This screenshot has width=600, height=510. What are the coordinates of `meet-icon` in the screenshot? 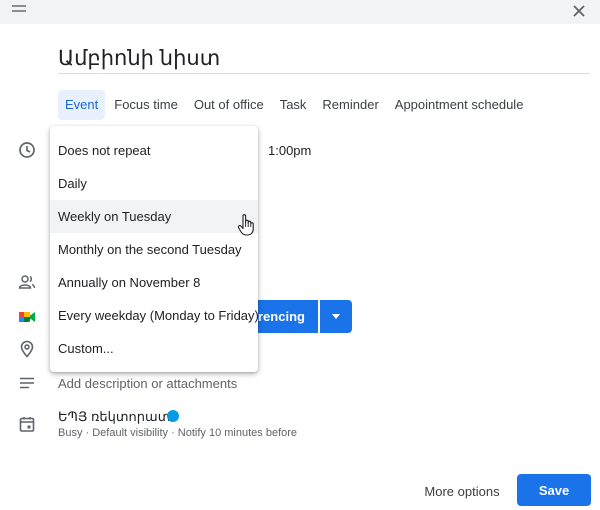 It's located at (27, 317).